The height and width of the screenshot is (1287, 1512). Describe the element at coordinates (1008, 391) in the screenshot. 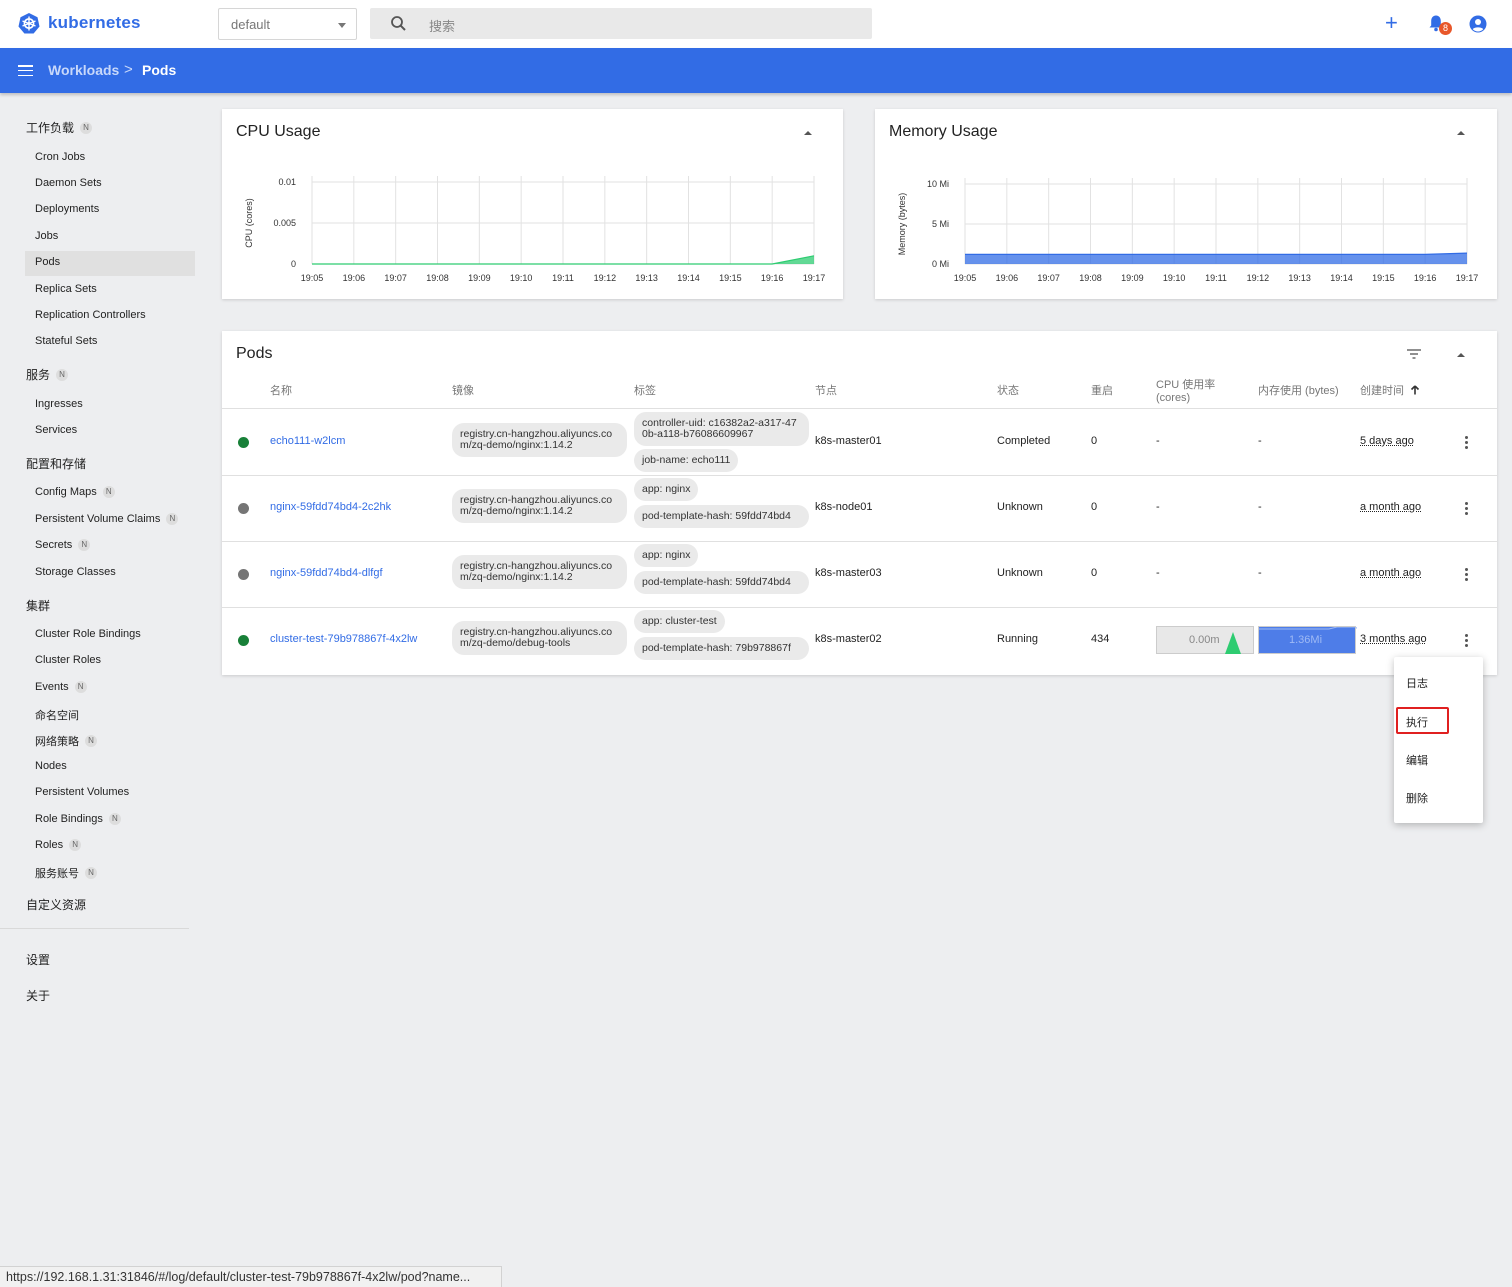

I see `column-header-status: 状态` at that location.